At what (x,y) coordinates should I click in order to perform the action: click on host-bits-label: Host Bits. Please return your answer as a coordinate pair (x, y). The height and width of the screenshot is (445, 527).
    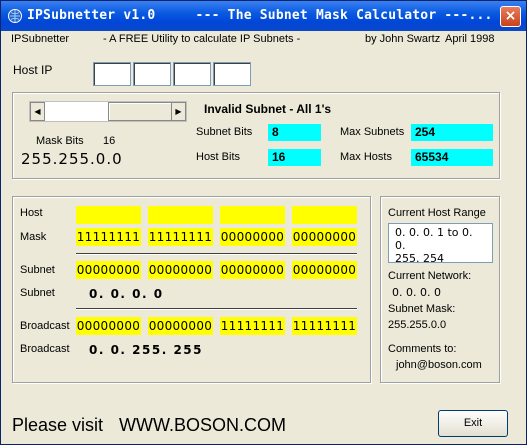
    Looking at the image, I should click on (218, 157).